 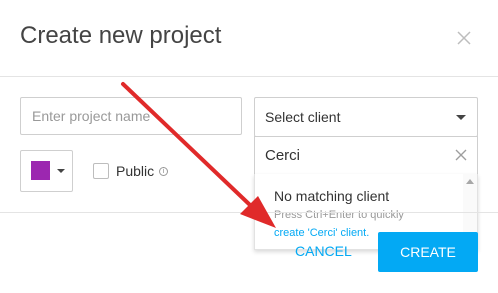 I want to click on info-icon: i, so click(x=163, y=171).